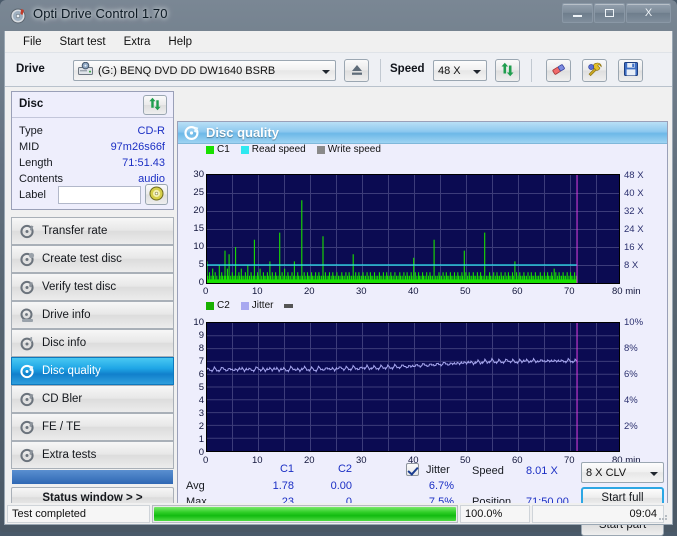 Image resolution: width=677 pixels, height=536 pixels. Describe the element at coordinates (198, 228) in the screenshot. I see `chart1-ytick-15: 15` at that location.